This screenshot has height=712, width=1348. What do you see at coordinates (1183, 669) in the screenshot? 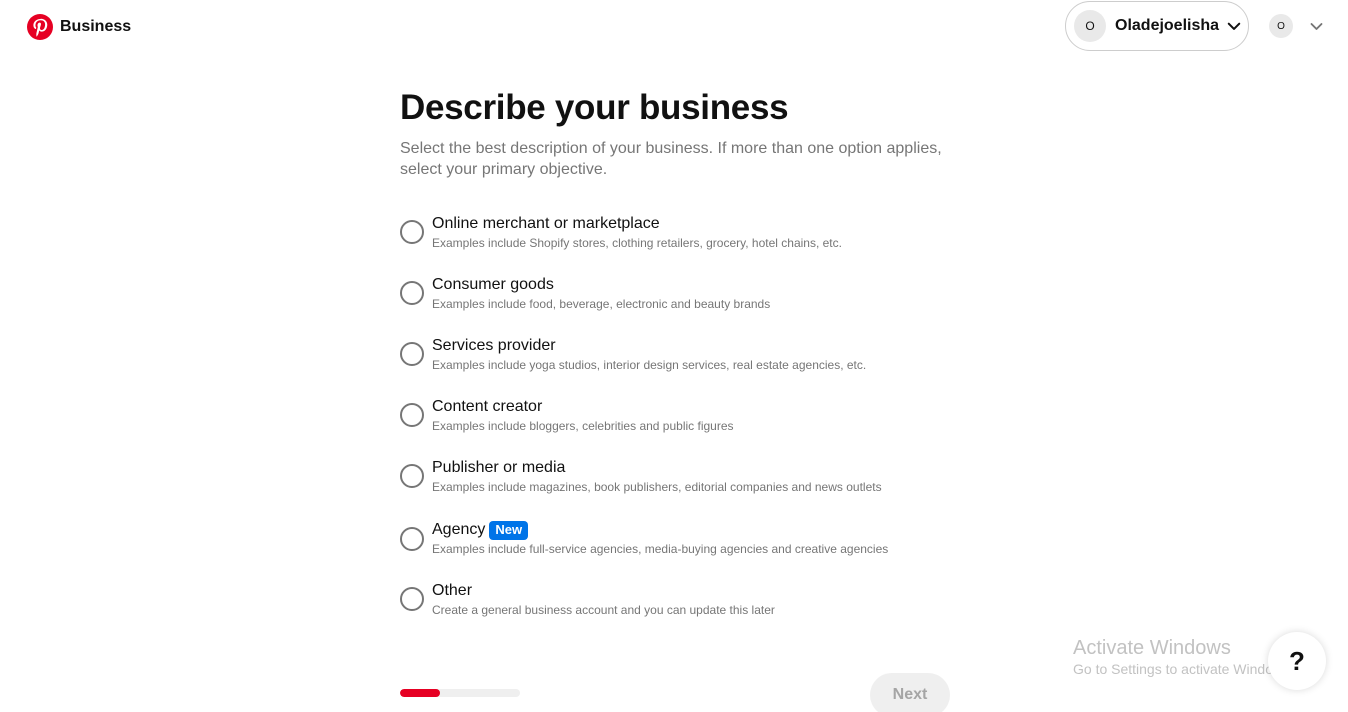
I see `watermark-subtitle: Go to Settings to activate Windows.` at bounding box center [1183, 669].